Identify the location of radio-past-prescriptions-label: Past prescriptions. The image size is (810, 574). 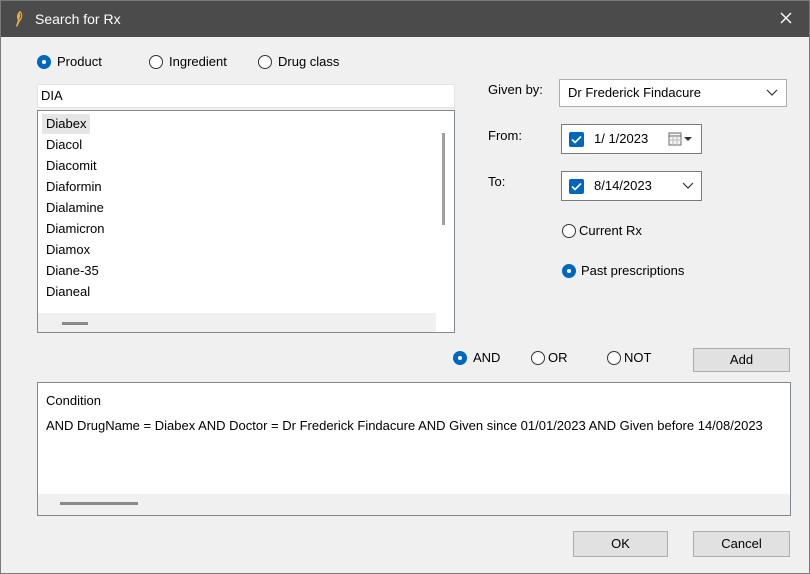
(633, 270).